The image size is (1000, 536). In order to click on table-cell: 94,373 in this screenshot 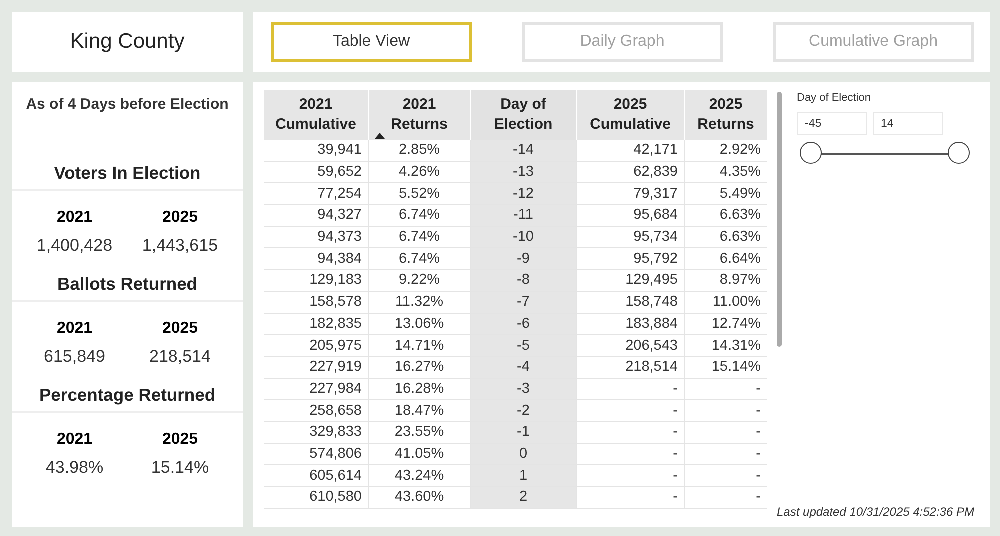, I will do `click(316, 237)`.